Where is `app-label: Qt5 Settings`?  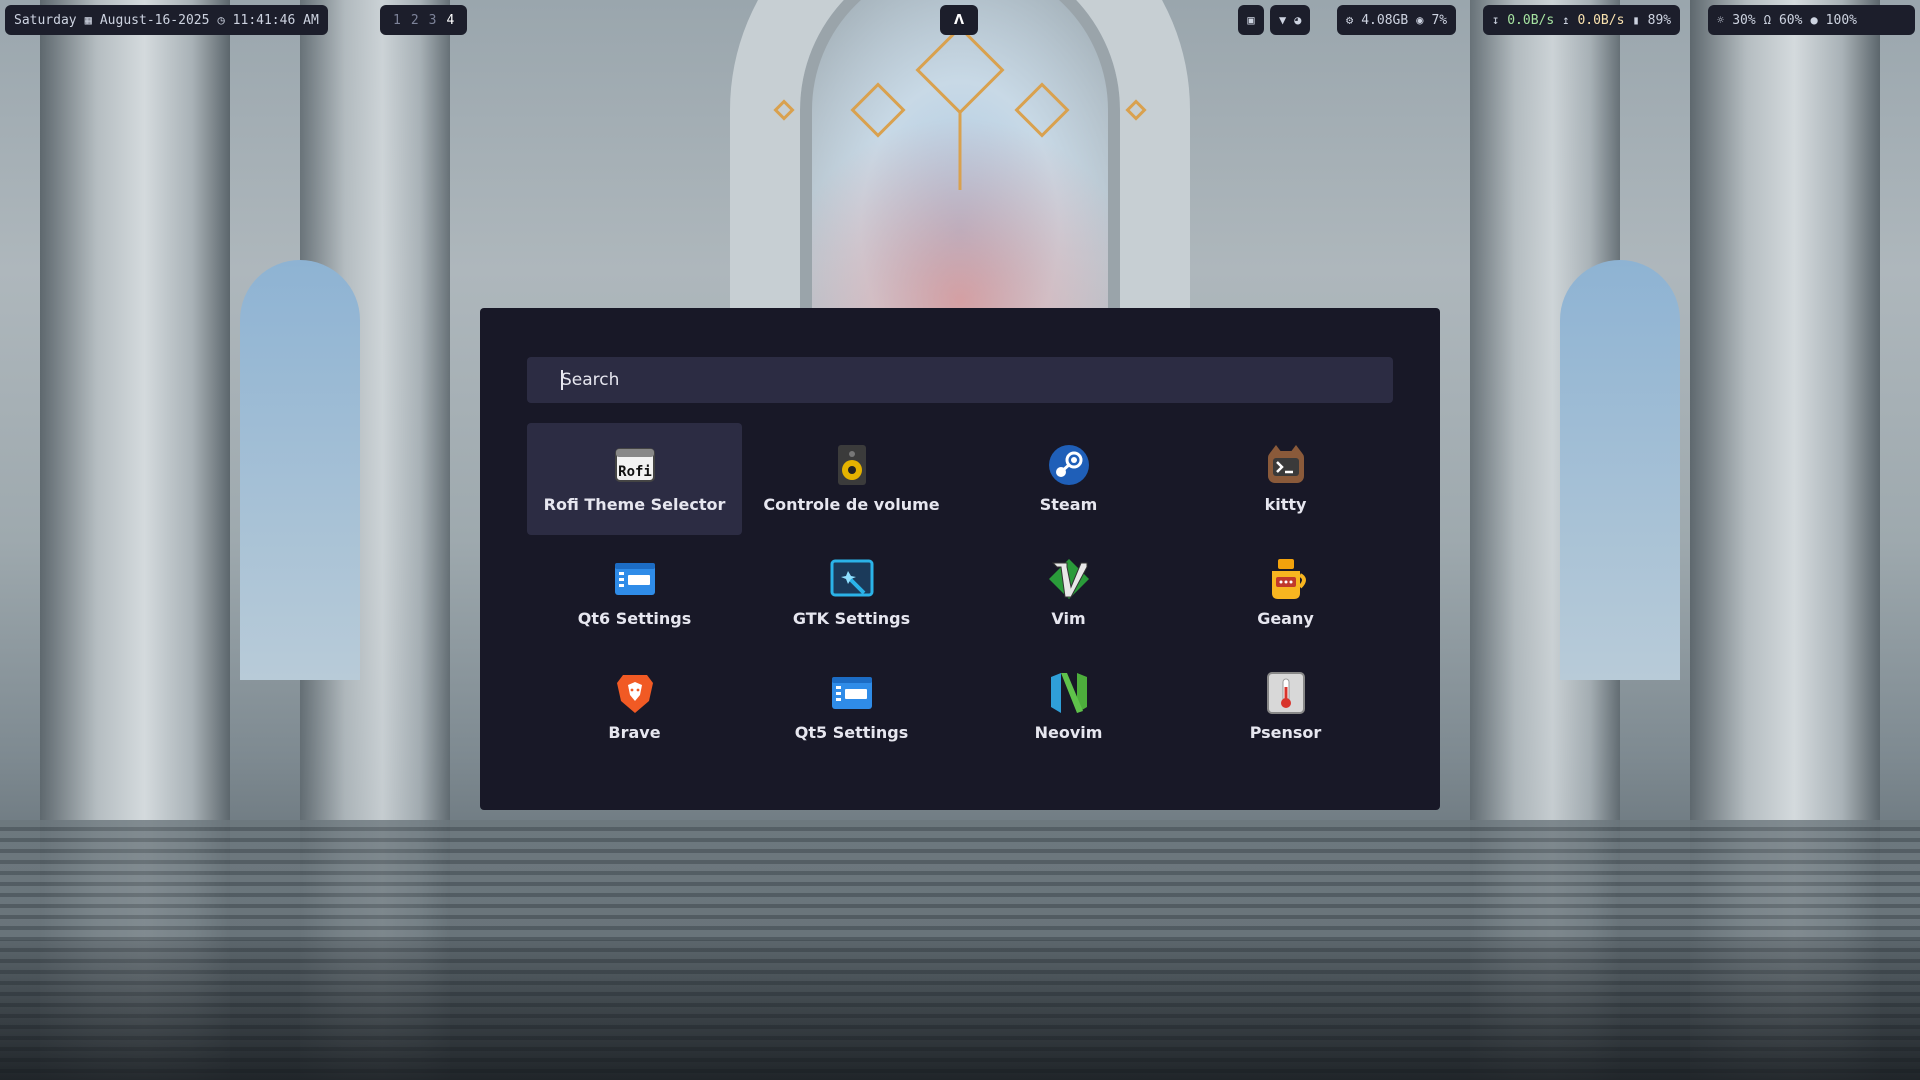
app-label: Qt5 Settings is located at coordinates (851, 732).